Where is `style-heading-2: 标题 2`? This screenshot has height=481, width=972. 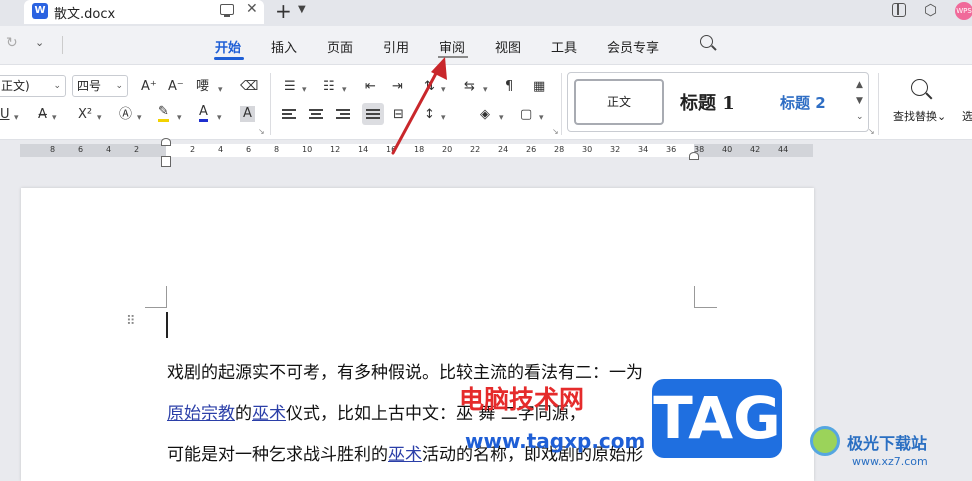 style-heading-2: 标题 2 is located at coordinates (803, 102).